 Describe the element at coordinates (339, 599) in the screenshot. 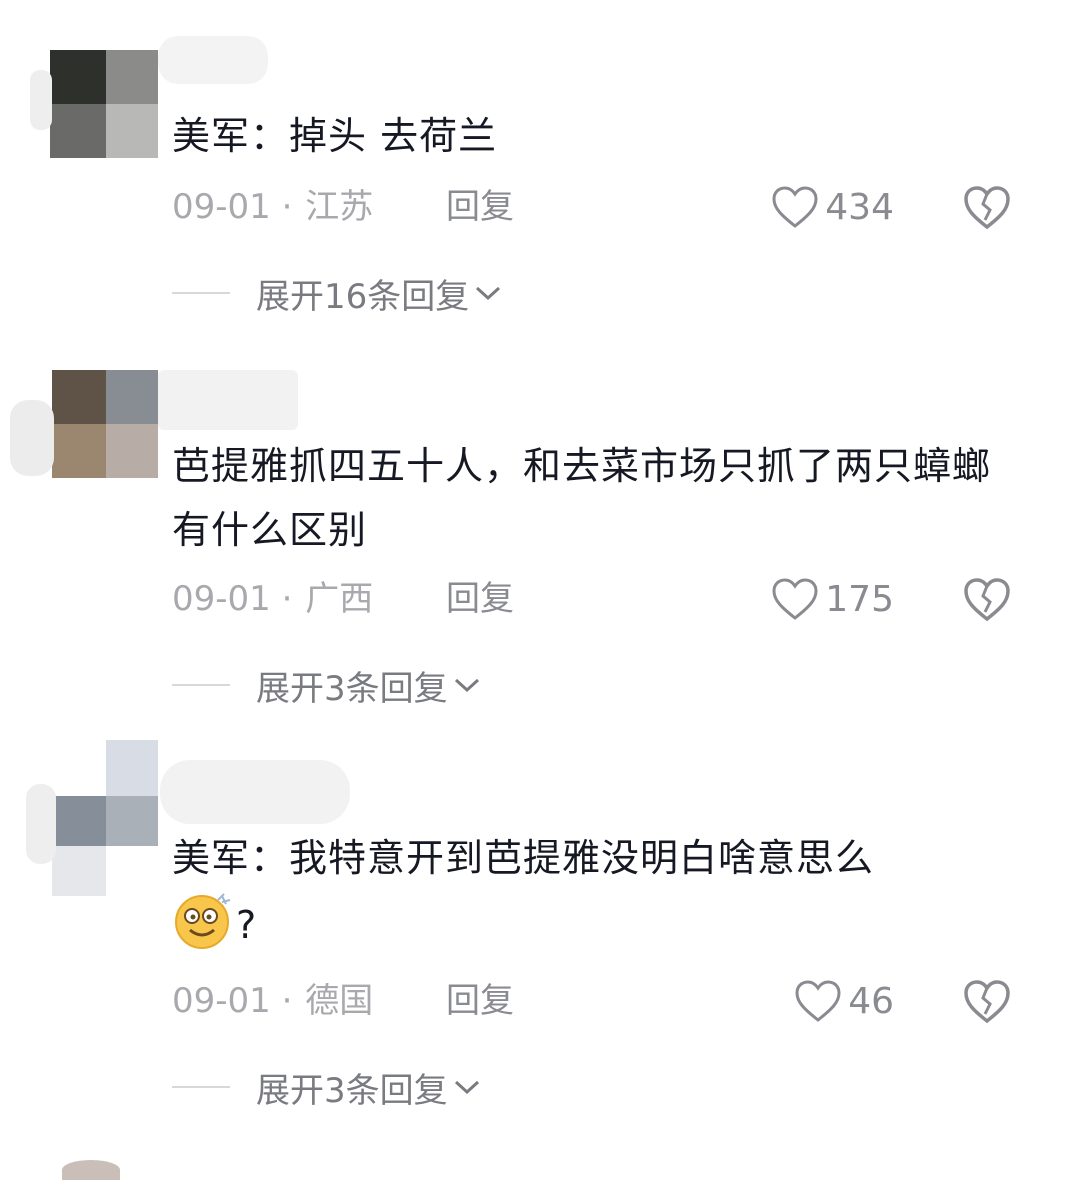

I see `comment-location: 广西` at that location.